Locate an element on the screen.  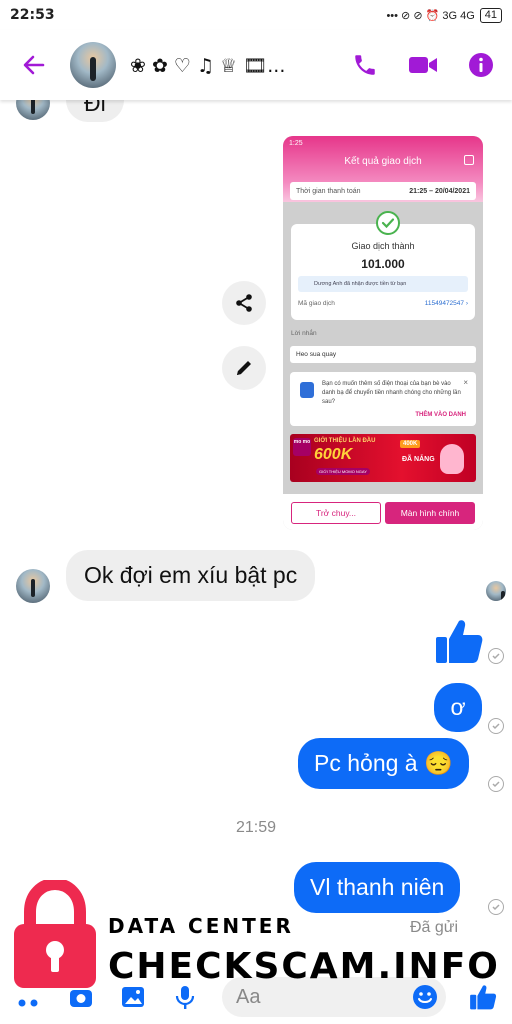
banner-tag: 400K is located at coordinates (410, 444).